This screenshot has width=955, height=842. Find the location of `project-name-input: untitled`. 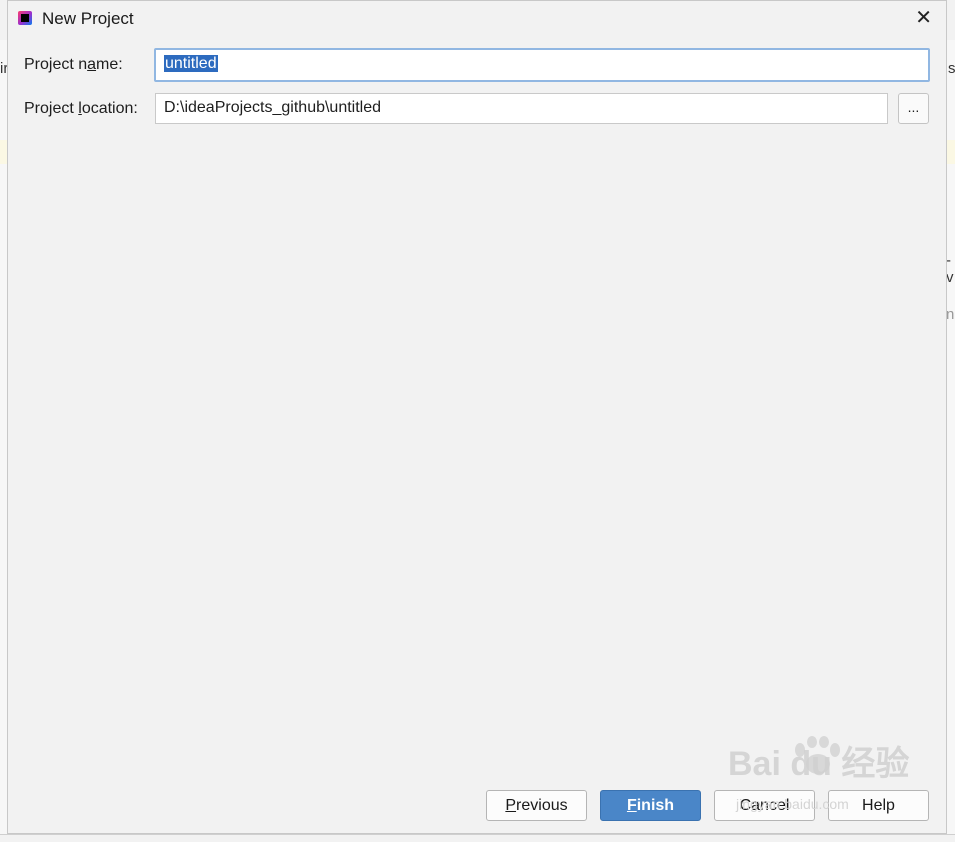

project-name-input: untitled is located at coordinates (542, 65).